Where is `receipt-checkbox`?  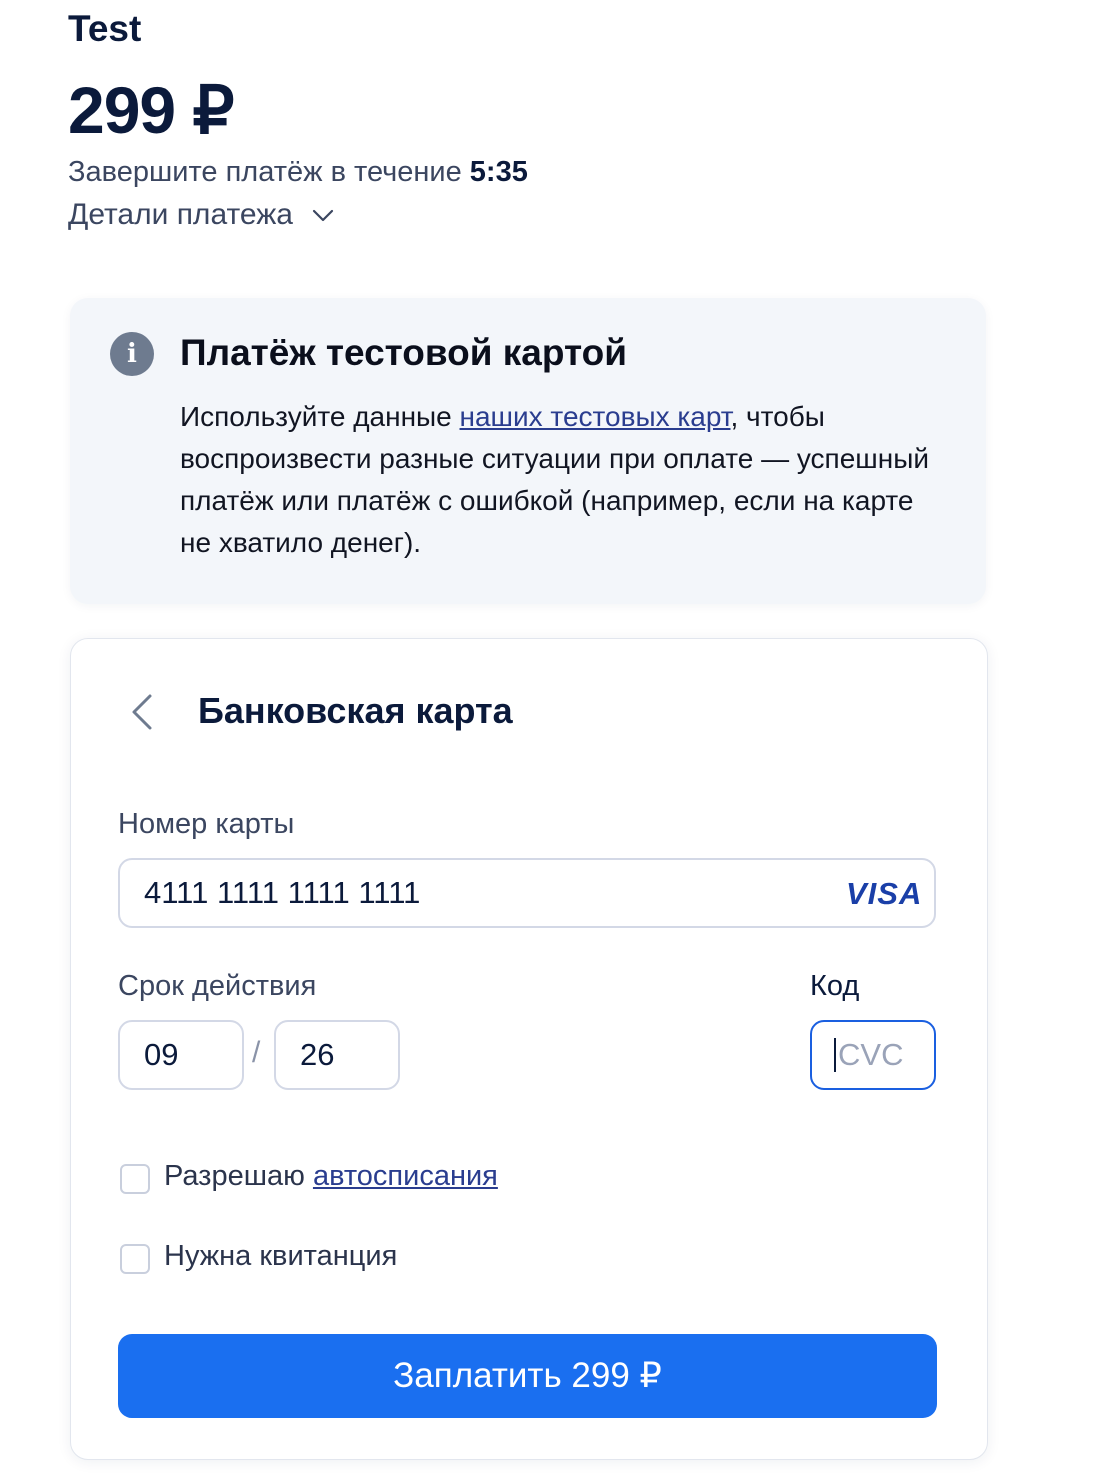 receipt-checkbox is located at coordinates (135, 1259).